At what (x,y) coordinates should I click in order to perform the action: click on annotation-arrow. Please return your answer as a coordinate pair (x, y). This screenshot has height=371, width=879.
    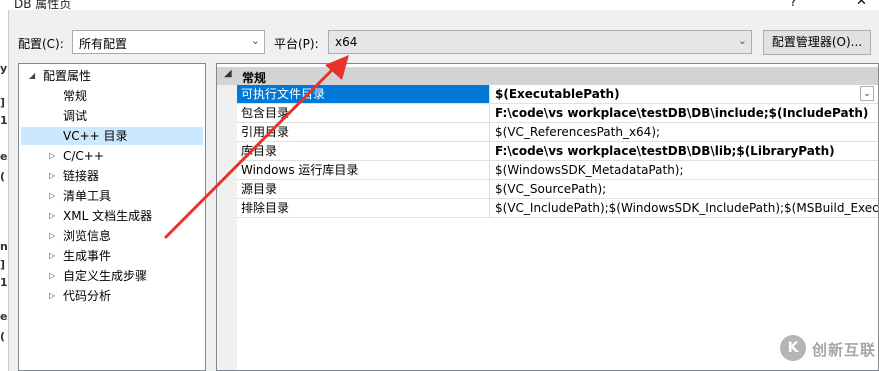
    Looking at the image, I should click on (256, 147).